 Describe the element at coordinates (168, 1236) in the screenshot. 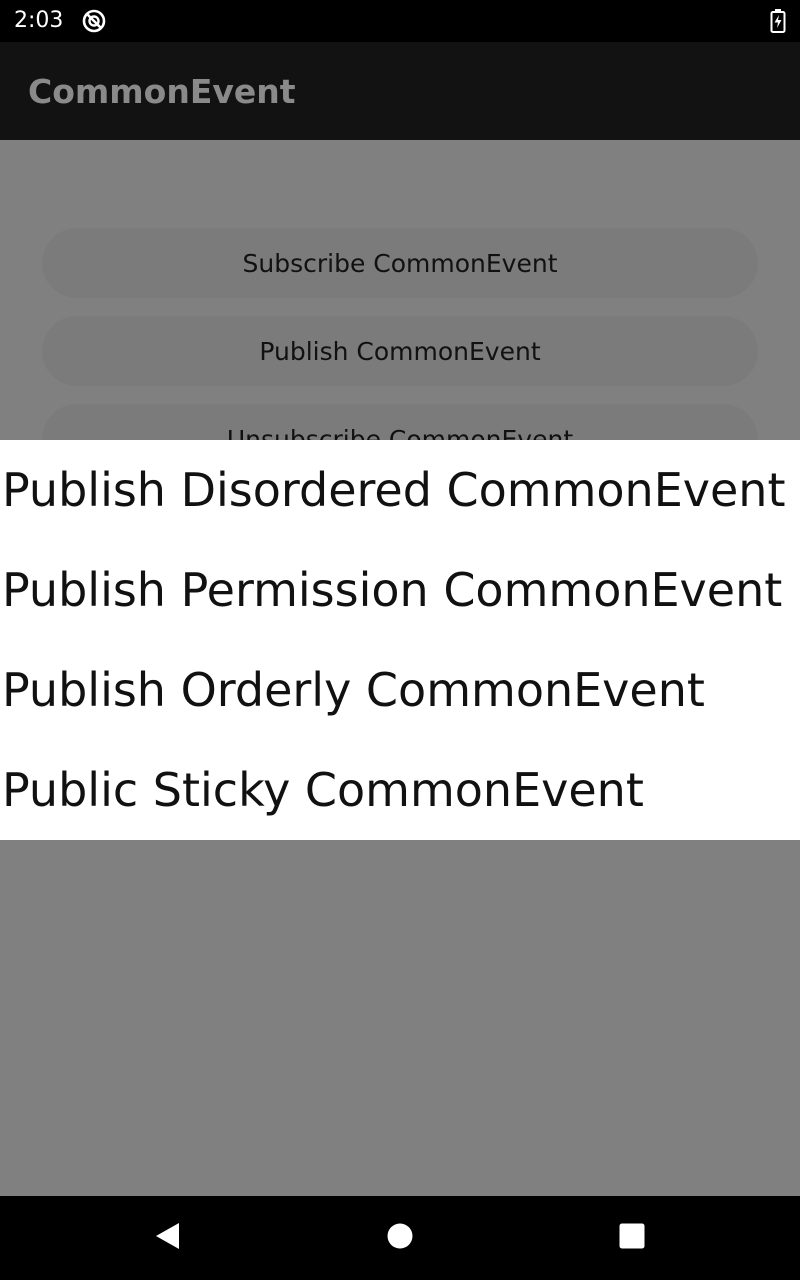

I see `back-triangle-icon` at that location.